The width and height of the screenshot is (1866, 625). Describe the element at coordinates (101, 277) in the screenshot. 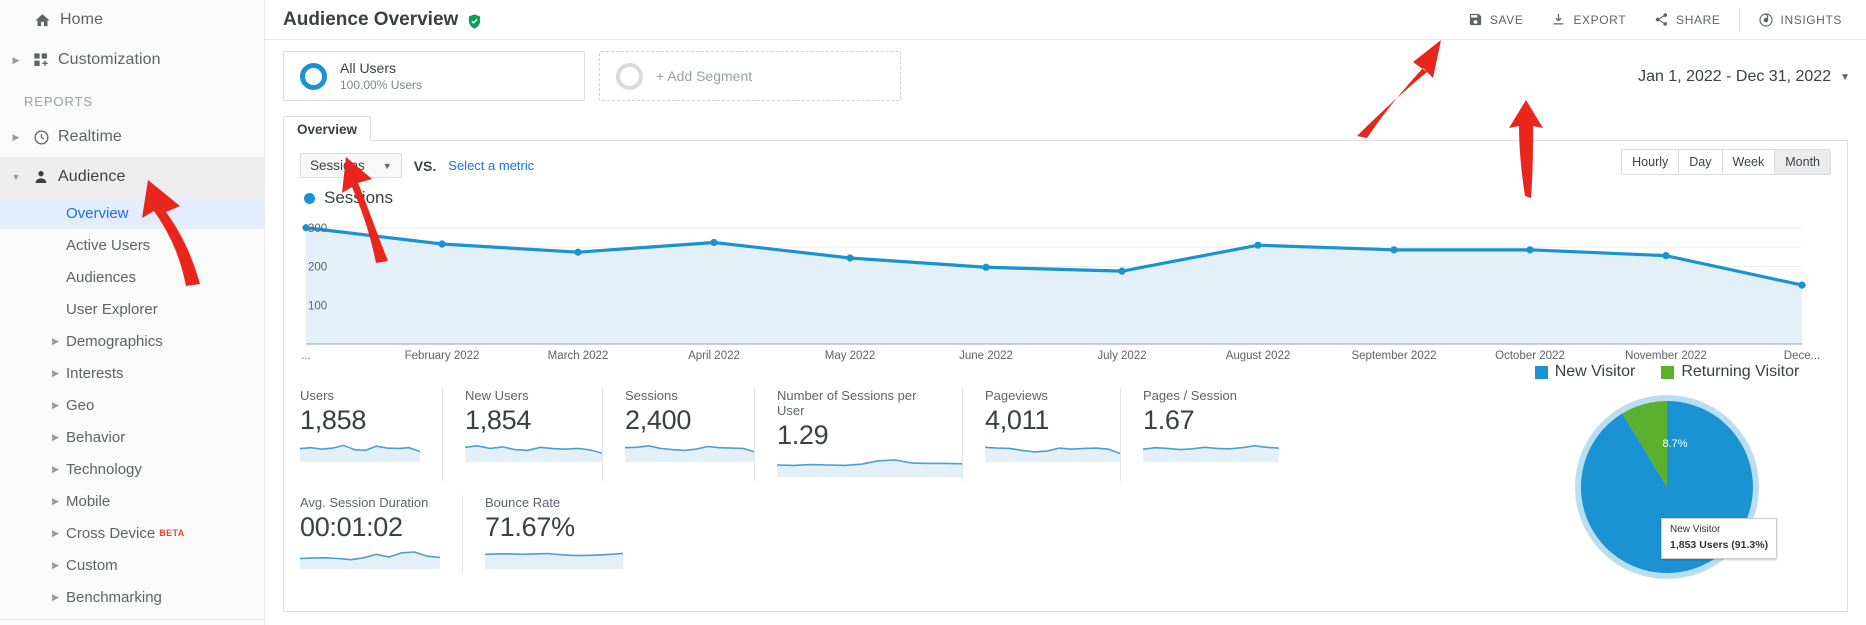

I see `sidebar-item-label: Audiences` at that location.